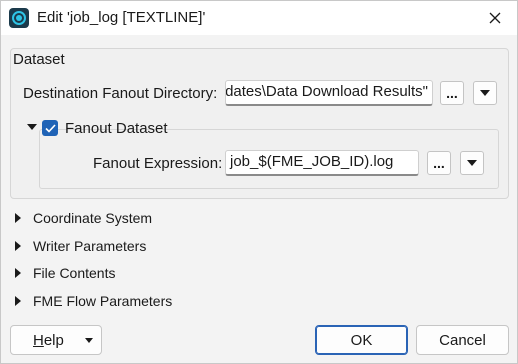 Image resolution: width=518 pixels, height=364 pixels. Describe the element at coordinates (90, 246) in the screenshot. I see `section-label: Writer Parameters` at that location.